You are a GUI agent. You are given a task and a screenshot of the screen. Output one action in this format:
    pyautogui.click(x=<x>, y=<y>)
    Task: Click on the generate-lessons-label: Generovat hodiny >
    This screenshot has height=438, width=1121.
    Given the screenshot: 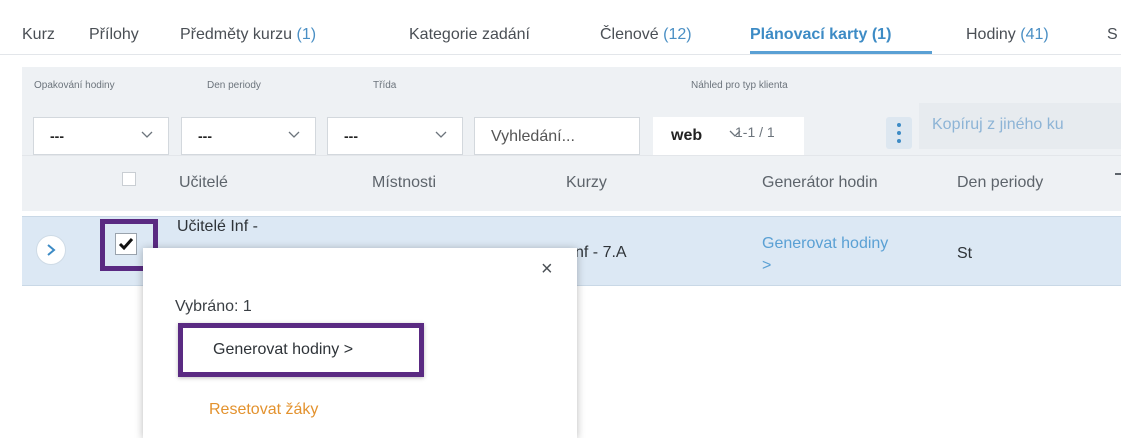 What is the action you would take?
    pyautogui.click(x=283, y=349)
    